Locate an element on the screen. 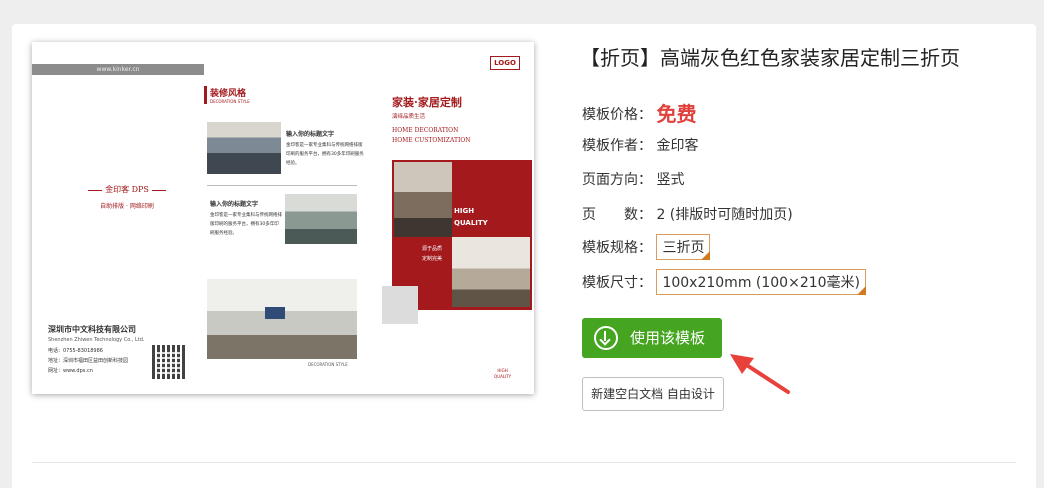  use-template-label: 使用该模板 is located at coordinates (668, 338).